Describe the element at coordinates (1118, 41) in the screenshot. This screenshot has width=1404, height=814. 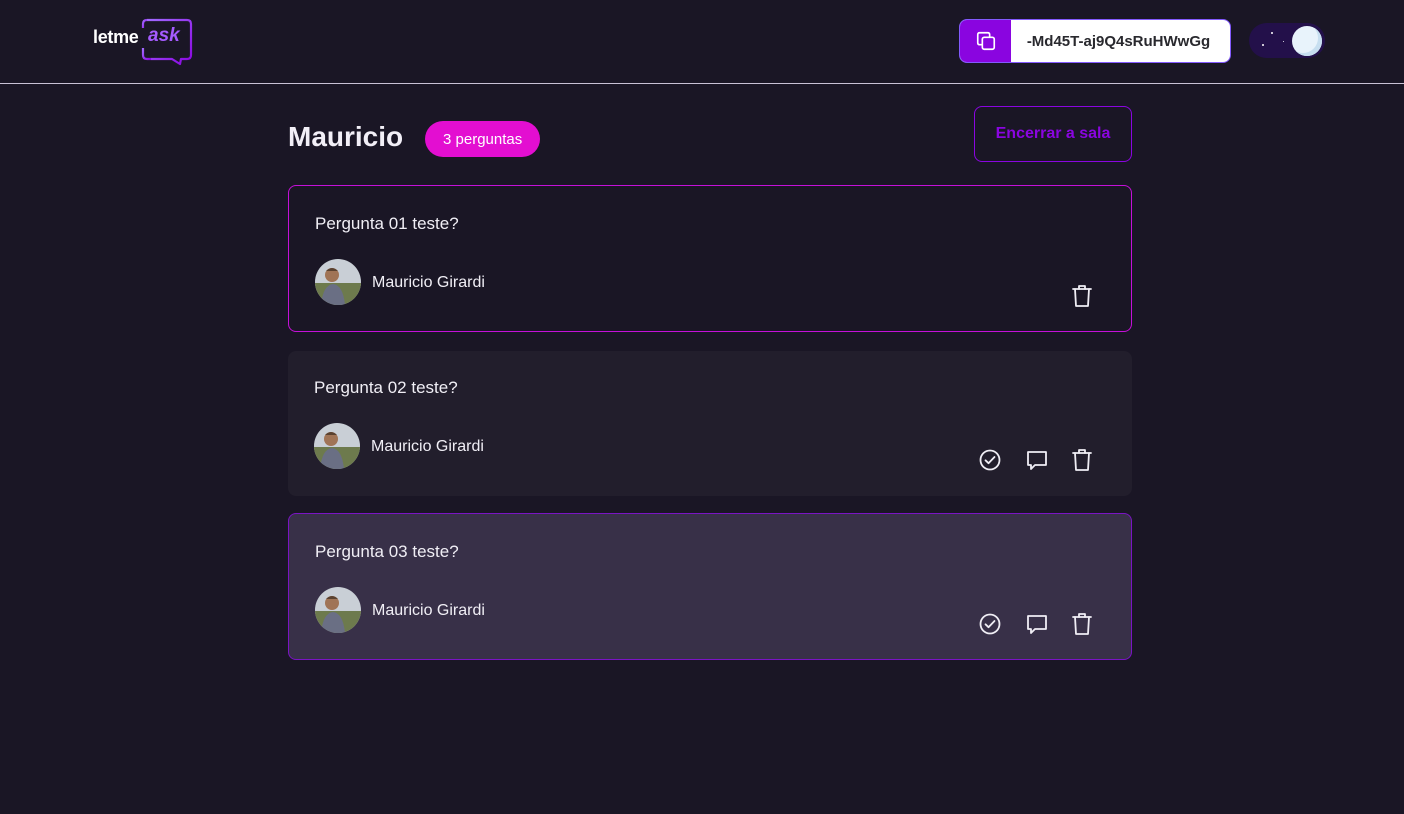
I see `room-code-text: -Md45T-aj9Q4sRuHWwGg` at that location.